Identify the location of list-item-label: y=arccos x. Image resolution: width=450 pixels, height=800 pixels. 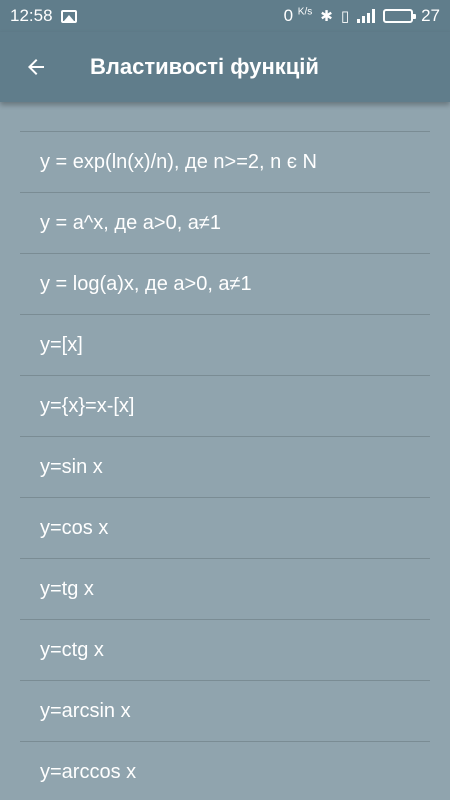
(88, 771).